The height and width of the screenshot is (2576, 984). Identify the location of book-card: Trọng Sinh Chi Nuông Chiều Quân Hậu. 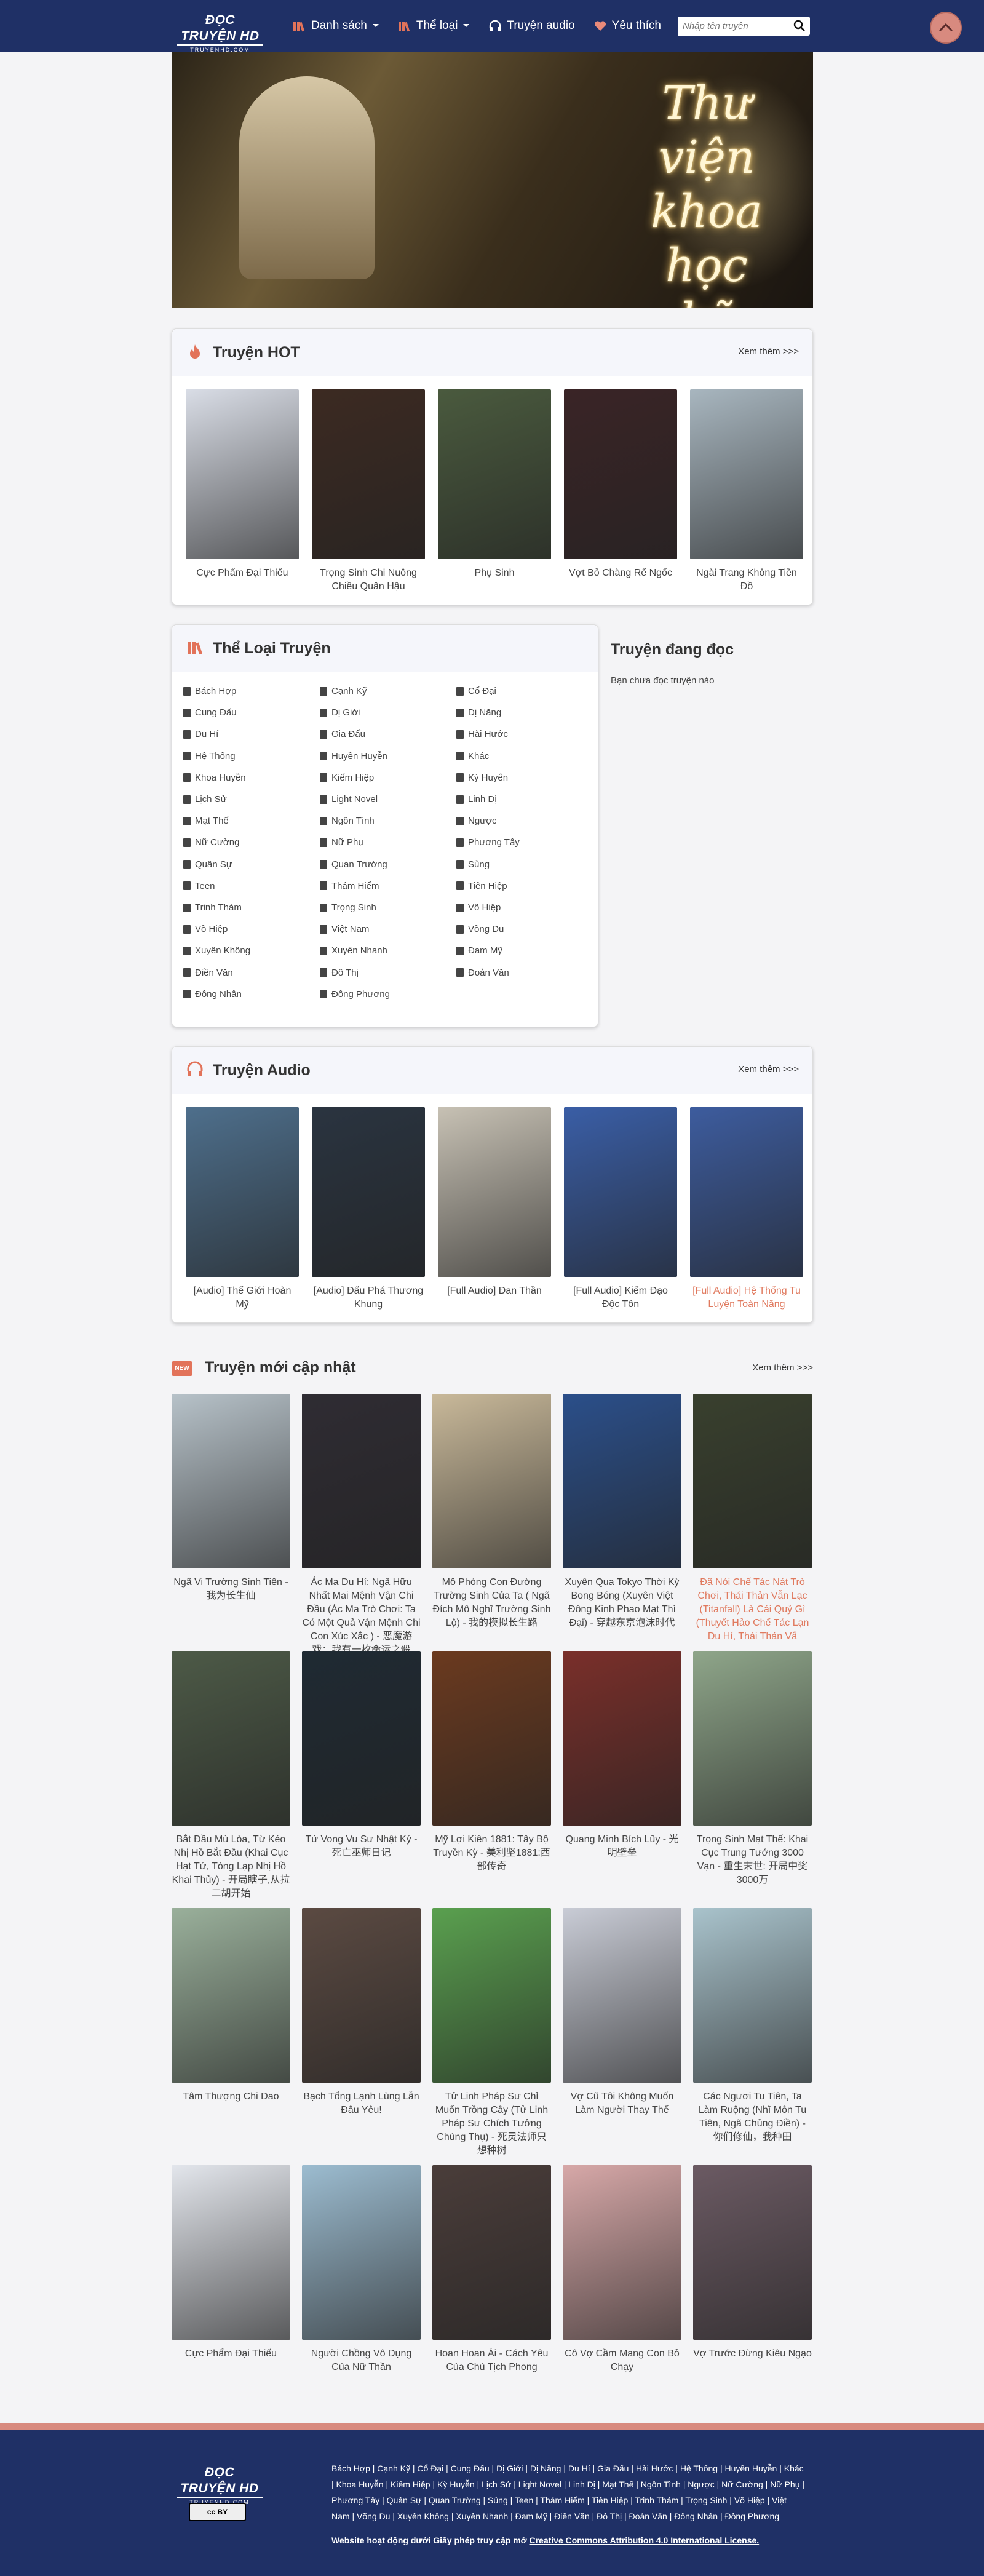
(368, 491).